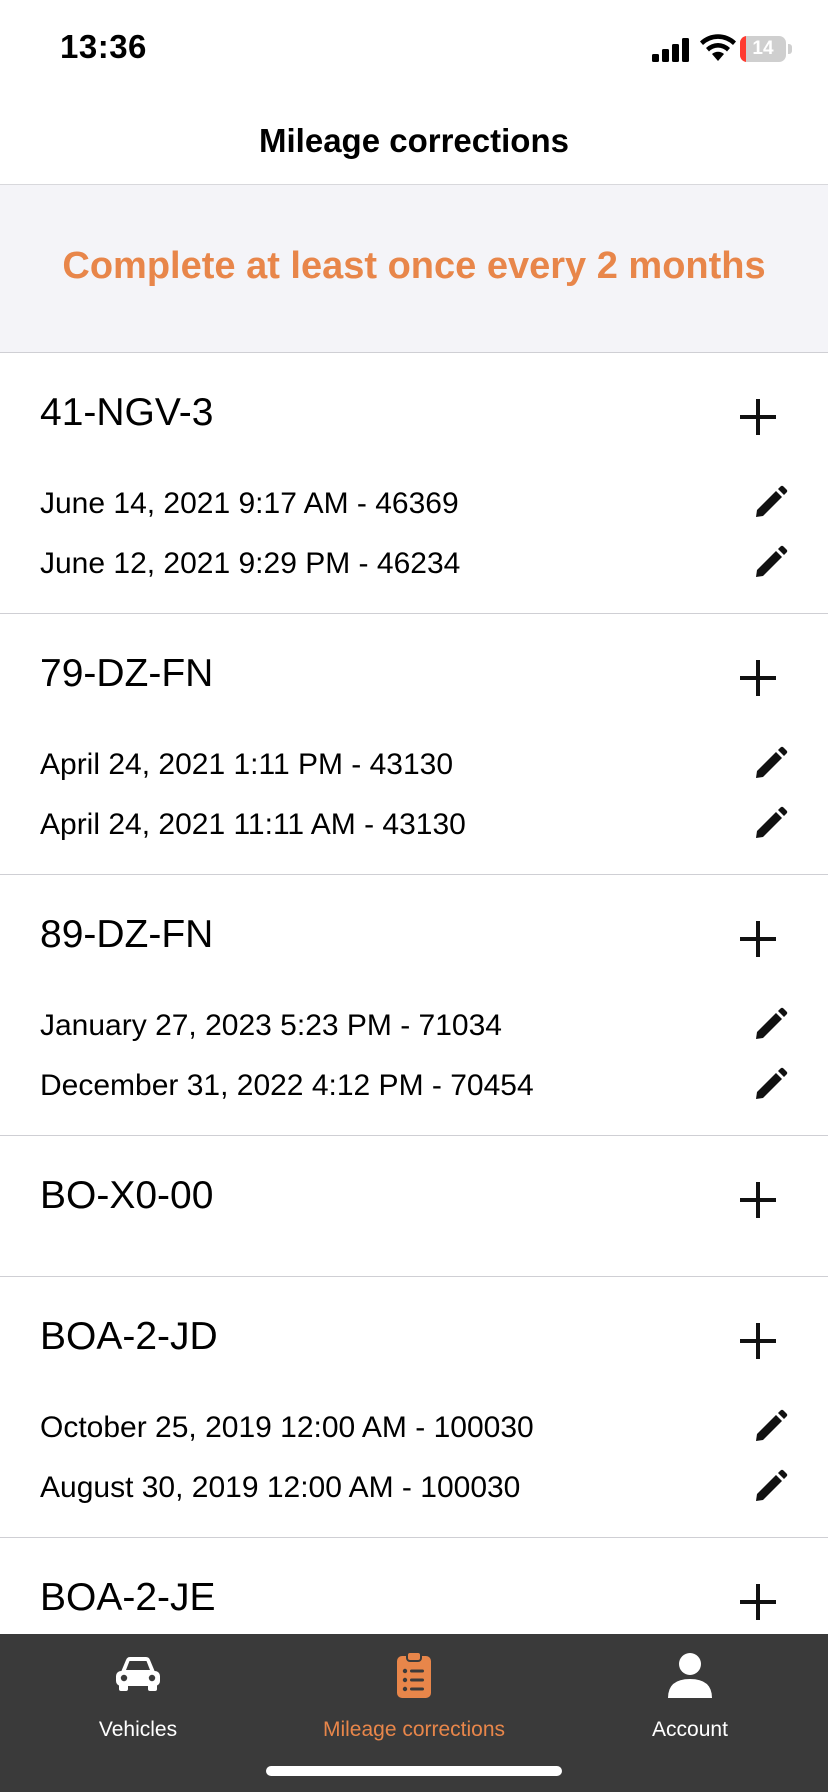  Describe the element at coordinates (127, 673) in the screenshot. I see `vehicle-plate: 79-DZ-FN` at that location.